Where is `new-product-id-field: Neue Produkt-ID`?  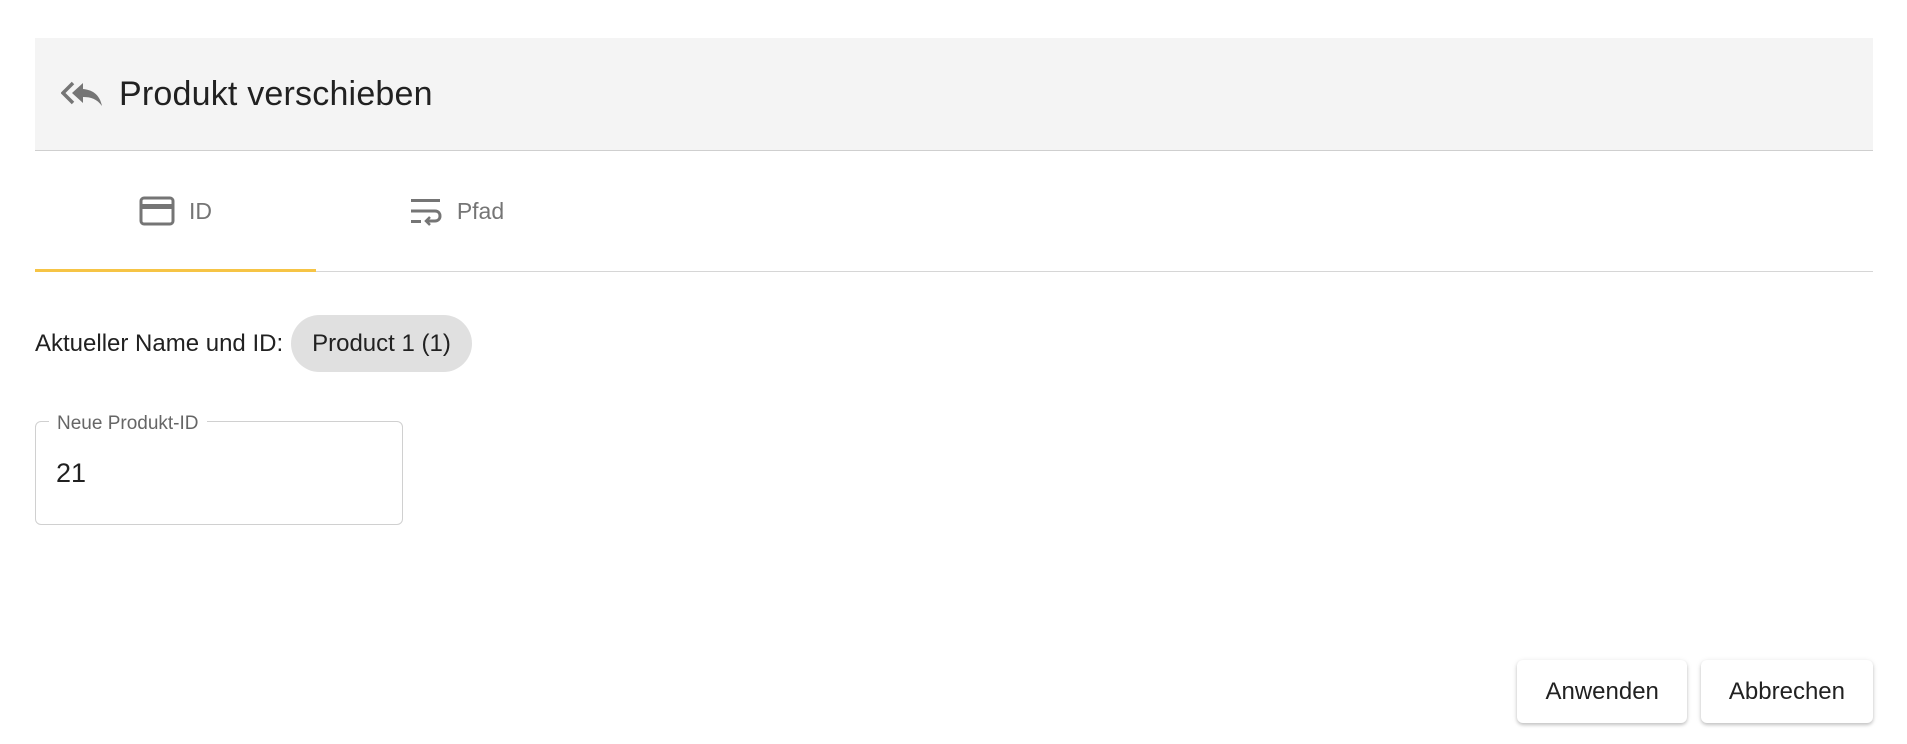
new-product-id-field: Neue Produkt-ID is located at coordinates (219, 469).